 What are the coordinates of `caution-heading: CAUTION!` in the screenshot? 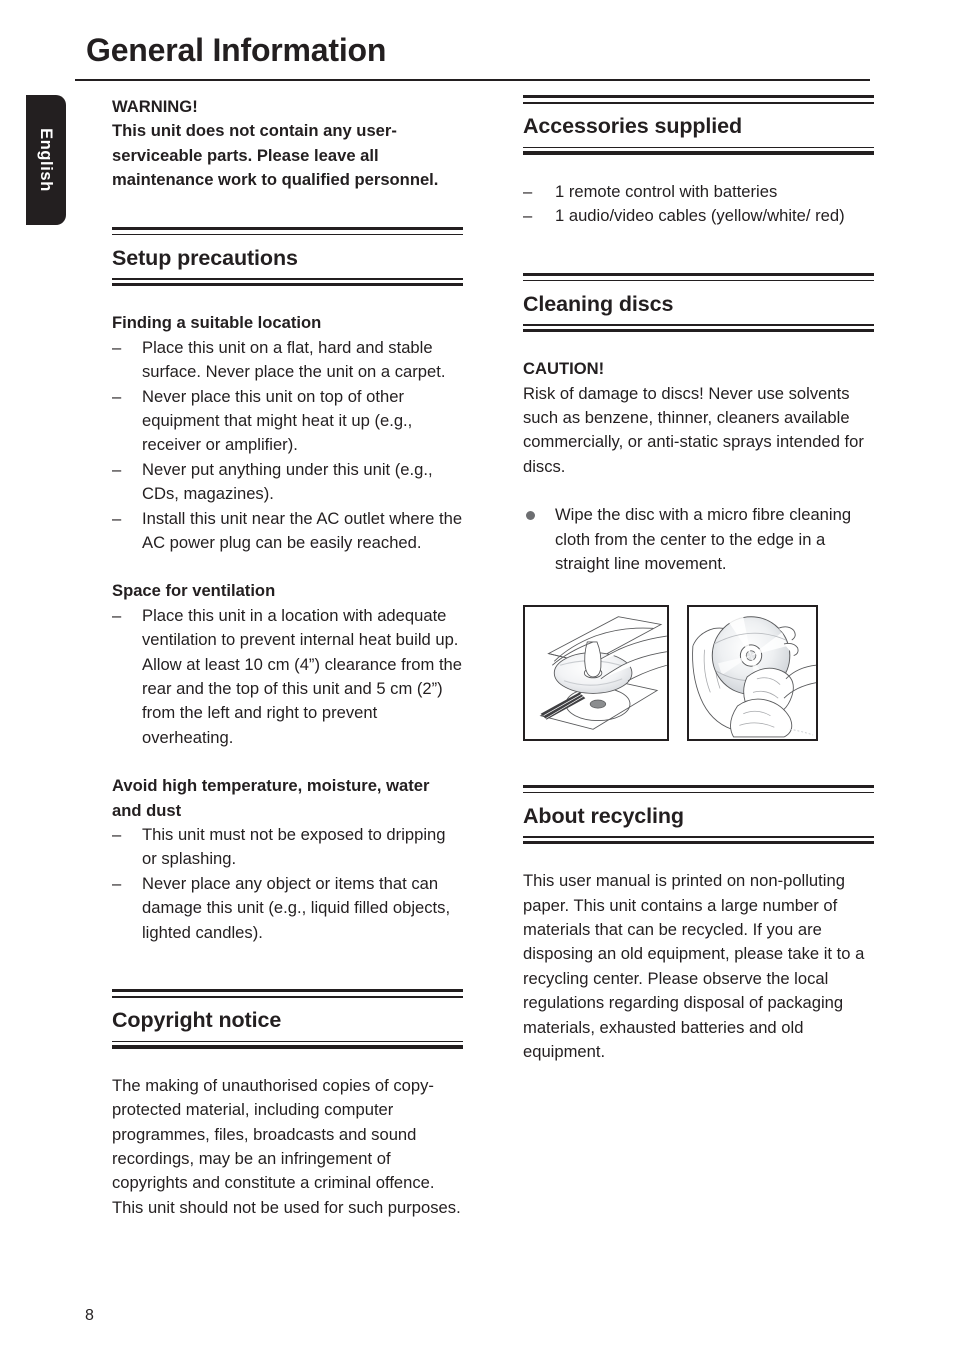 It's located at (564, 369).